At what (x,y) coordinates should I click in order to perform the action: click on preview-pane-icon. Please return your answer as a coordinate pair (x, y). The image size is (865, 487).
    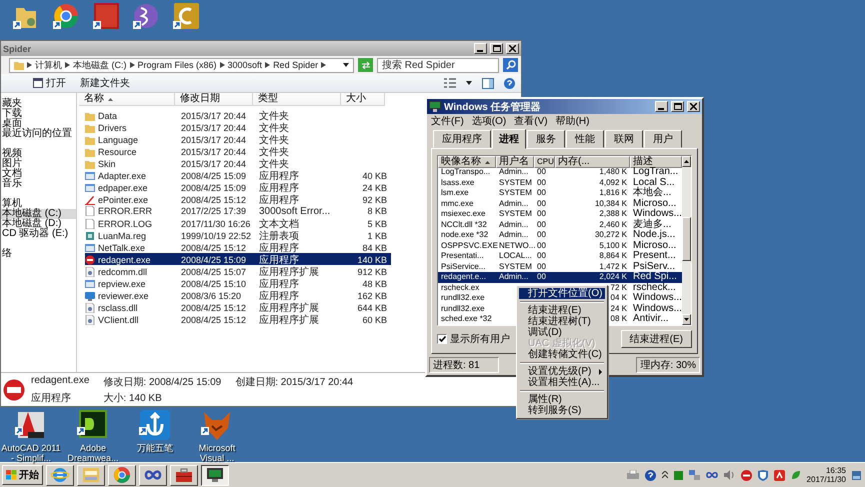
    Looking at the image, I should click on (488, 83).